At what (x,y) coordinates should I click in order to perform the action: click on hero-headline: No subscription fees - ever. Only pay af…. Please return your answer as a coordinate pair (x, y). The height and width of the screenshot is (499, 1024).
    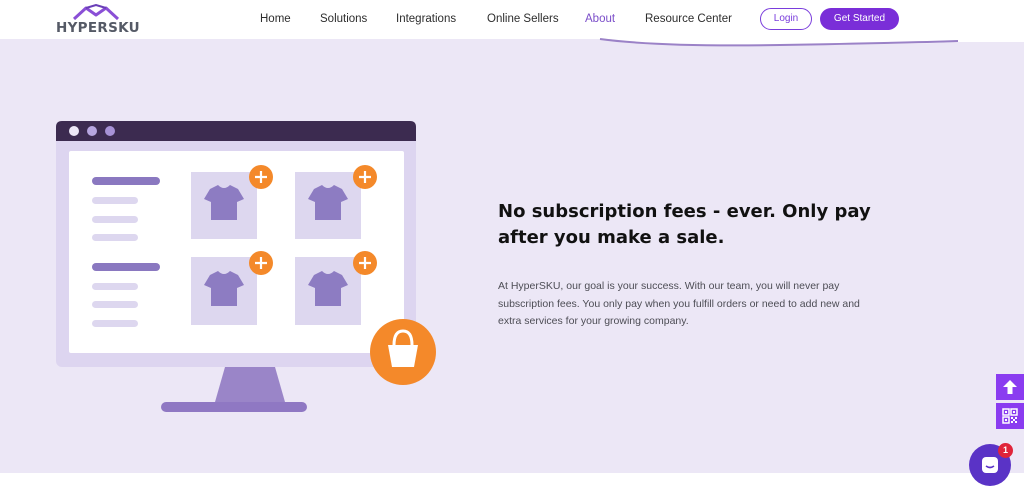
    Looking at the image, I should click on (698, 225).